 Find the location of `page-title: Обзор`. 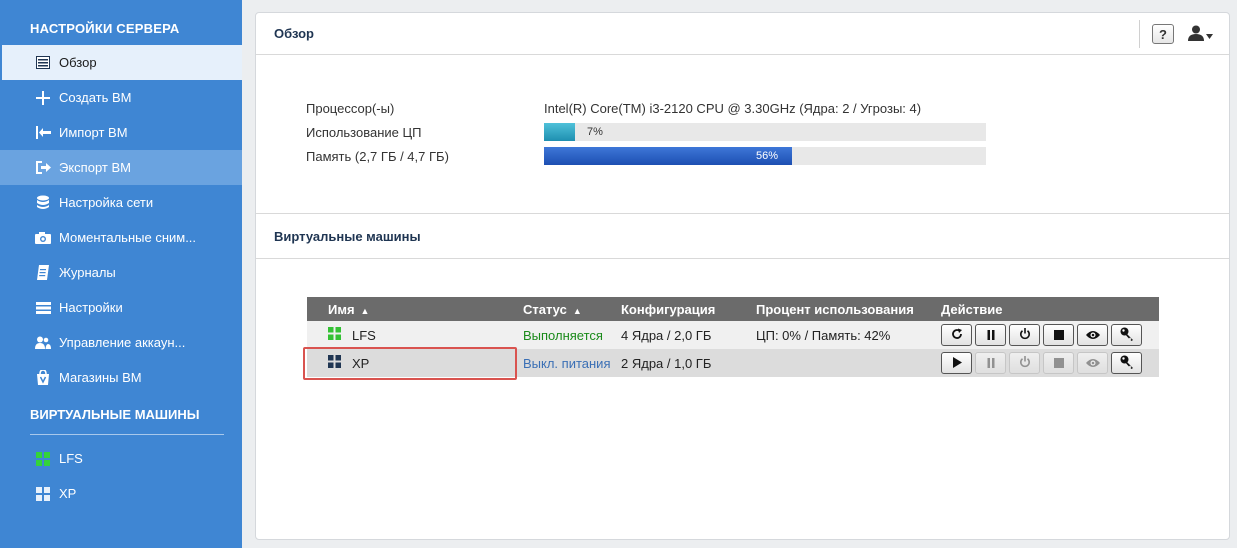

page-title: Обзор is located at coordinates (294, 33).